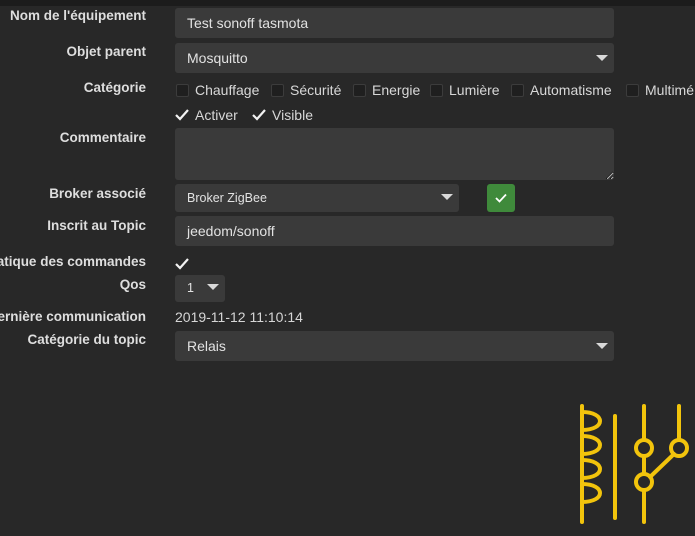 This screenshot has height=536, width=695. I want to click on comment-textarea, so click(394, 154).